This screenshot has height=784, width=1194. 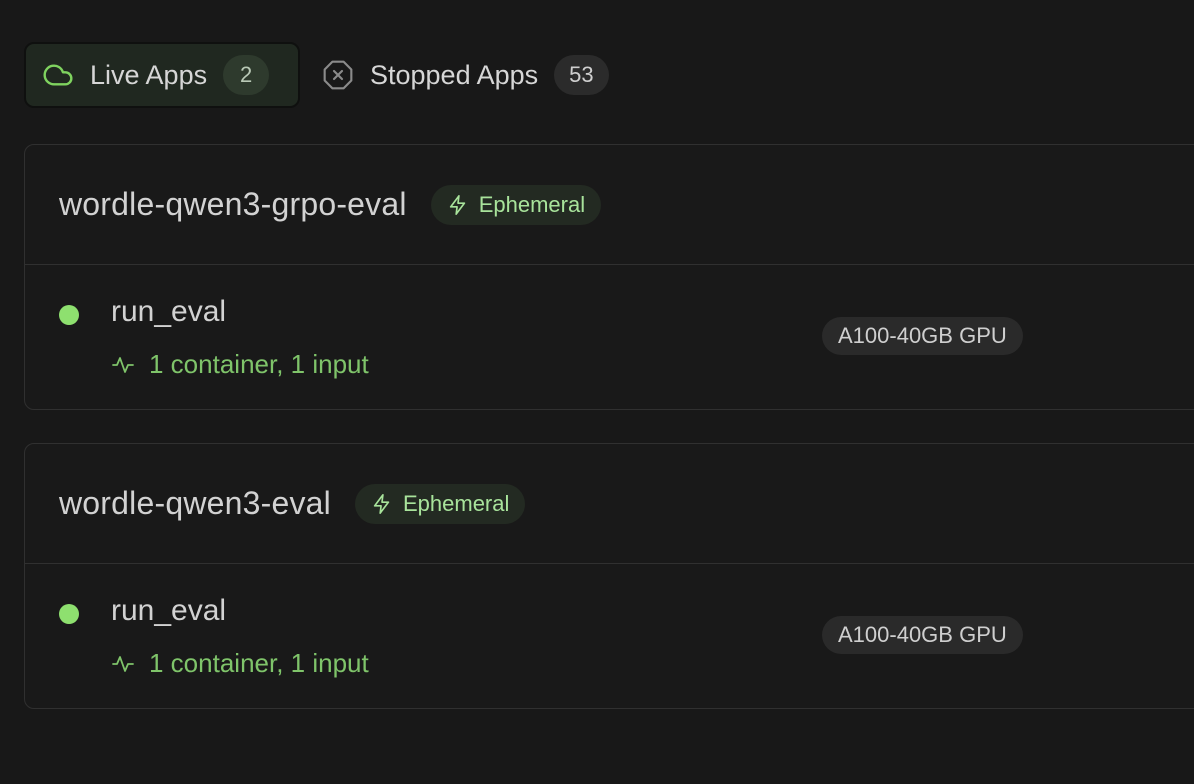 I want to click on tab-stopped-apps-label: Stopped Apps, so click(x=454, y=74).